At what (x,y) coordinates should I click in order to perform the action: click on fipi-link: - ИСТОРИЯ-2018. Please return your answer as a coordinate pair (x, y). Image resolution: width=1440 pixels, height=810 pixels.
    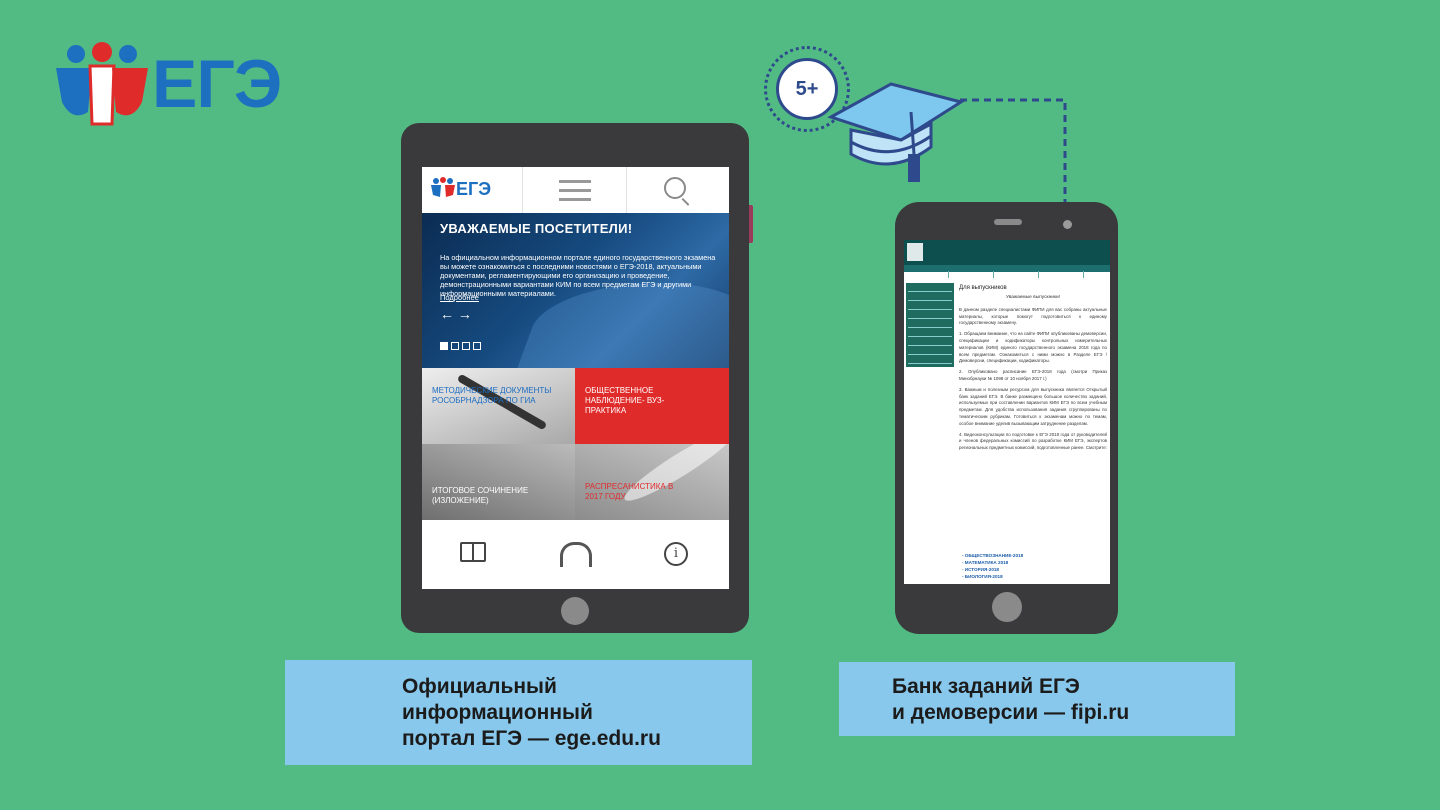
    Looking at the image, I should click on (992, 569).